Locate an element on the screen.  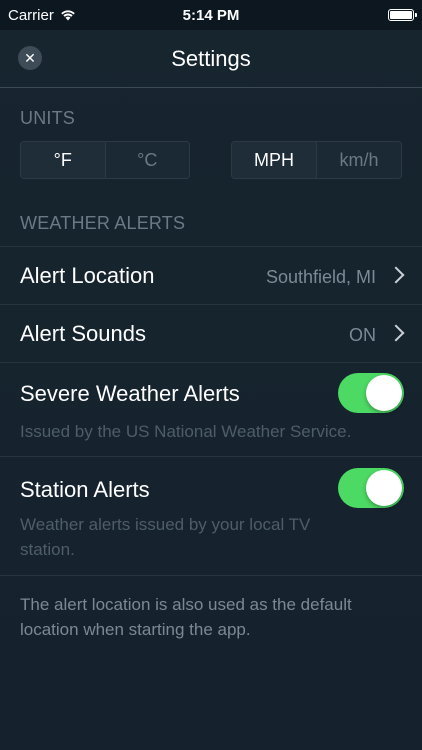
battery-icon is located at coordinates (402, 15).